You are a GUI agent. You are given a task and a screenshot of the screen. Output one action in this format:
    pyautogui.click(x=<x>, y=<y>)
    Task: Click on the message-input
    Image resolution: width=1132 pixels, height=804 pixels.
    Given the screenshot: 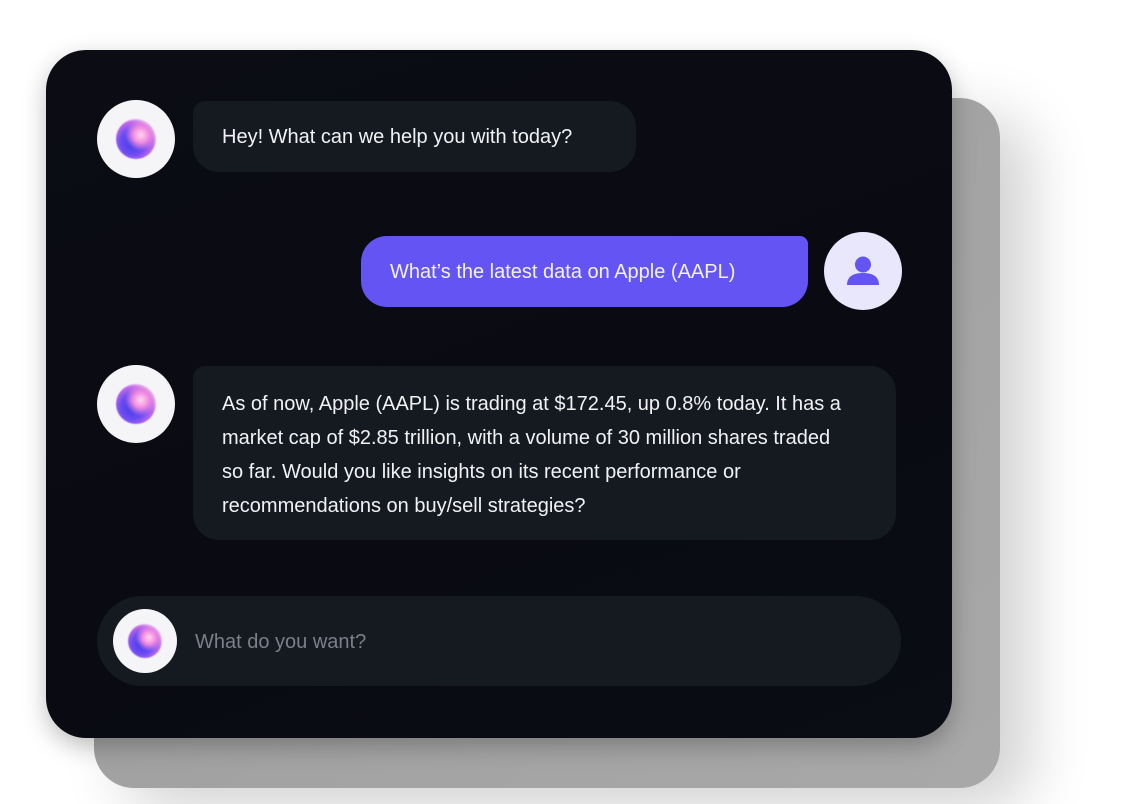 What is the action you would take?
    pyautogui.click(x=535, y=642)
    